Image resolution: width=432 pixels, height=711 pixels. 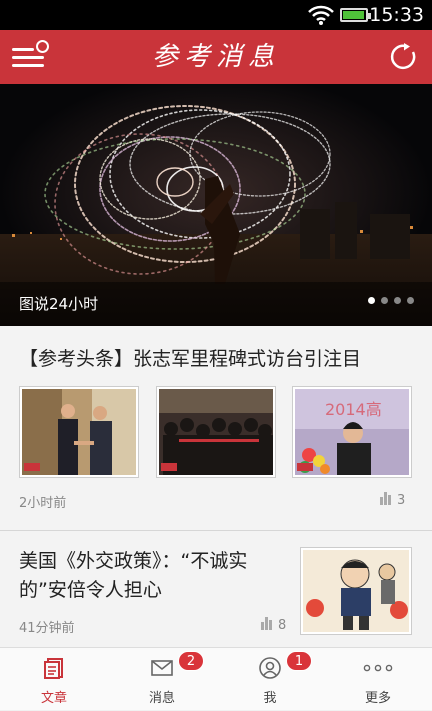 I want to click on battery-fill, so click(x=353, y=15).